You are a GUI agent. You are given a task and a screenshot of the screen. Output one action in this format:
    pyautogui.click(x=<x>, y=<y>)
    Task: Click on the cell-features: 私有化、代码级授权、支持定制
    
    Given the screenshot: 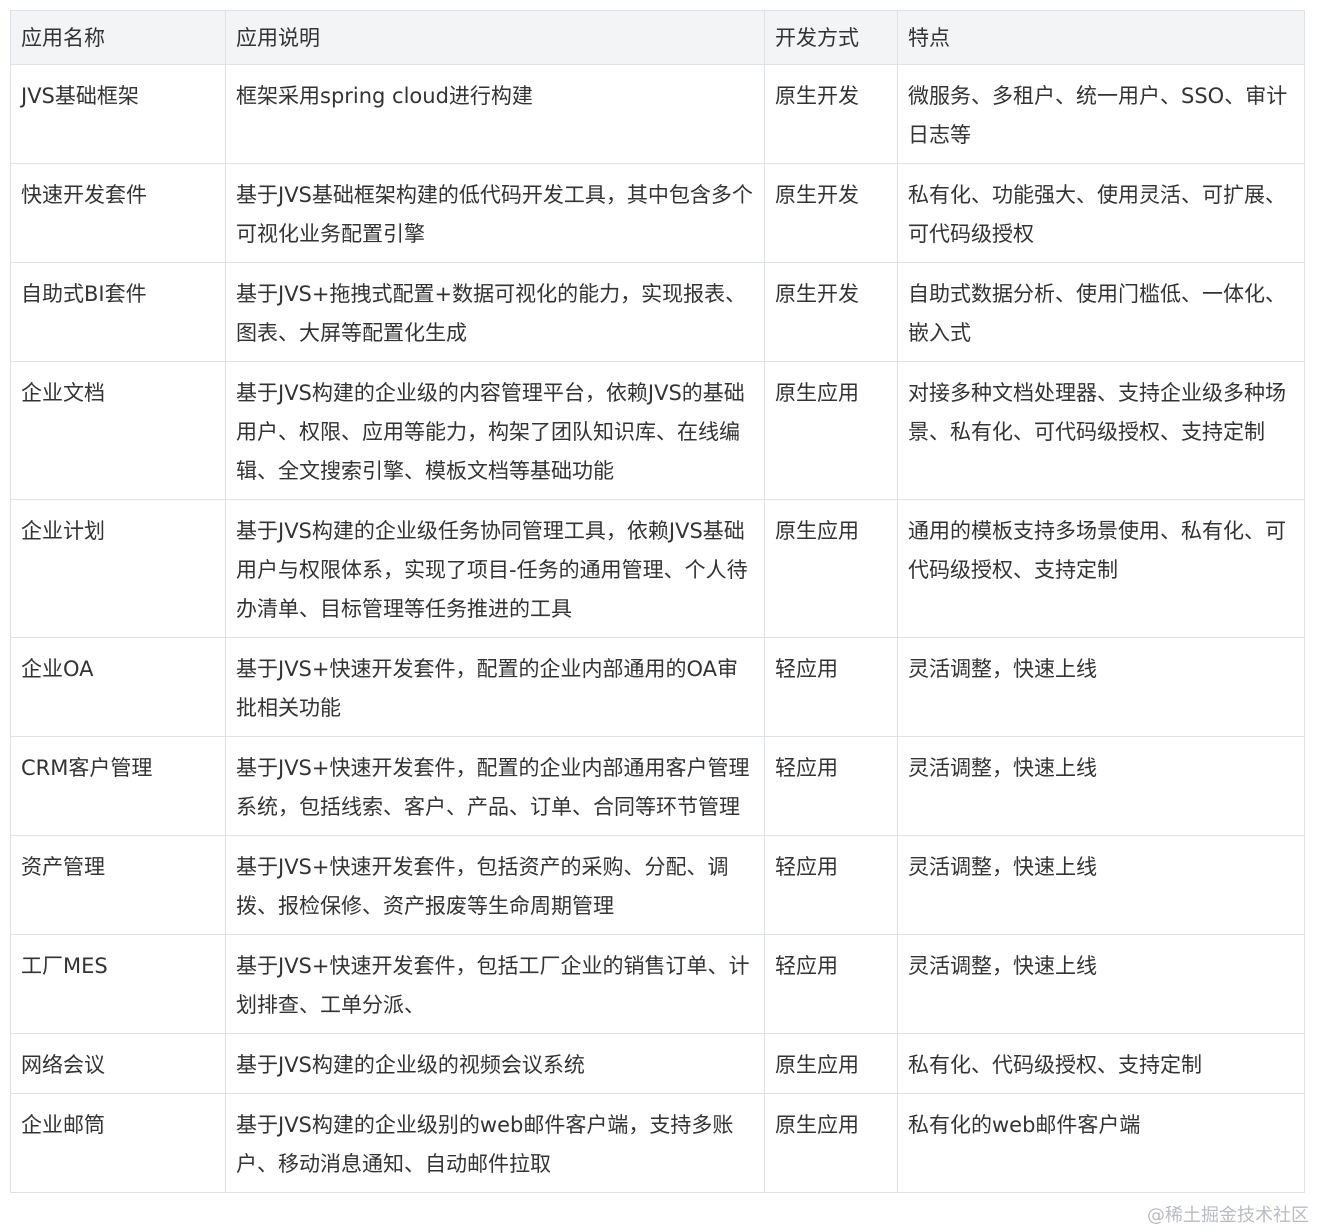 What is the action you would take?
    pyautogui.click(x=1101, y=1063)
    